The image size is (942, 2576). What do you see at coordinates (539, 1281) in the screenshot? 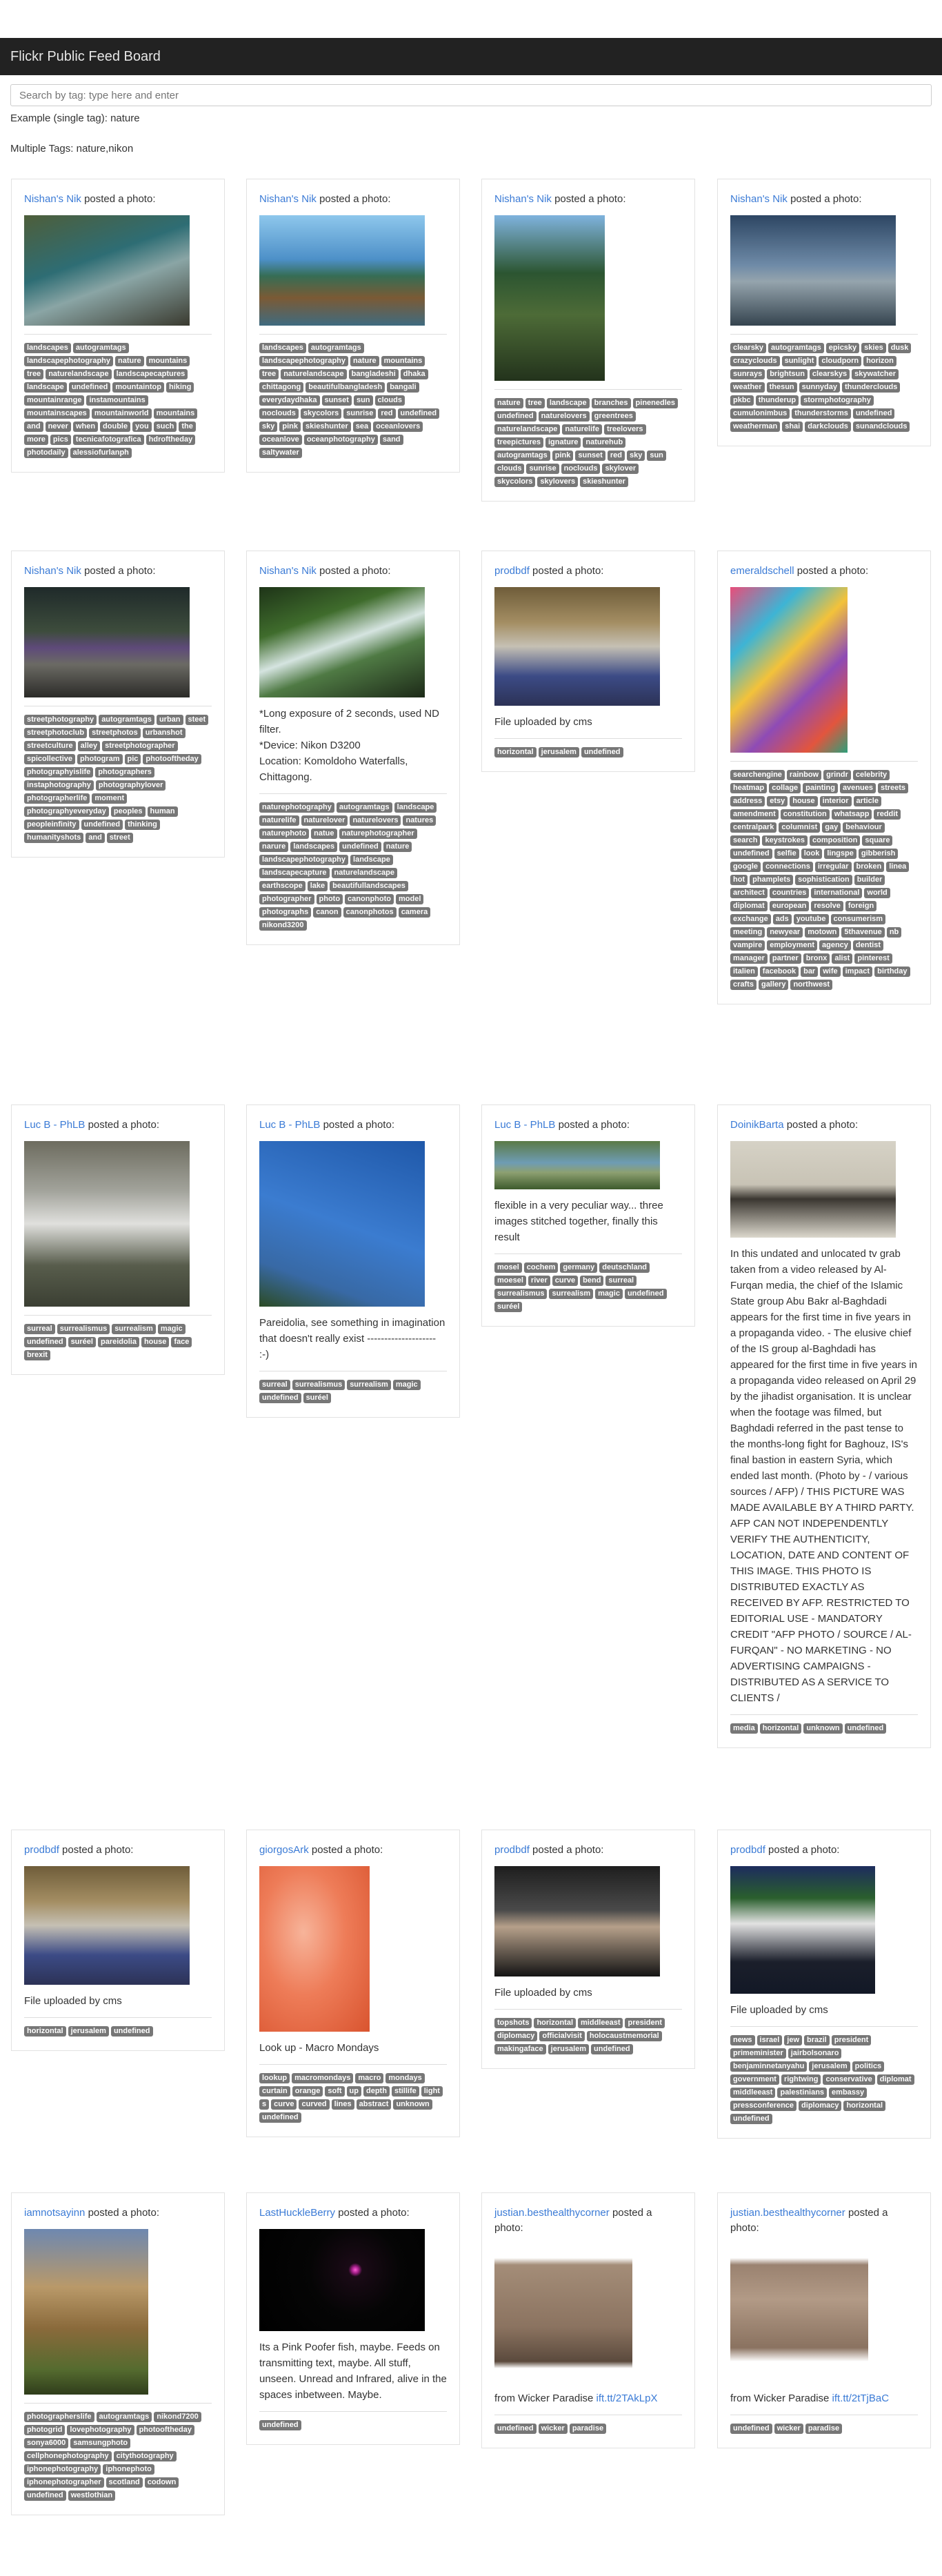
I see `tag-badge: river` at bounding box center [539, 1281].